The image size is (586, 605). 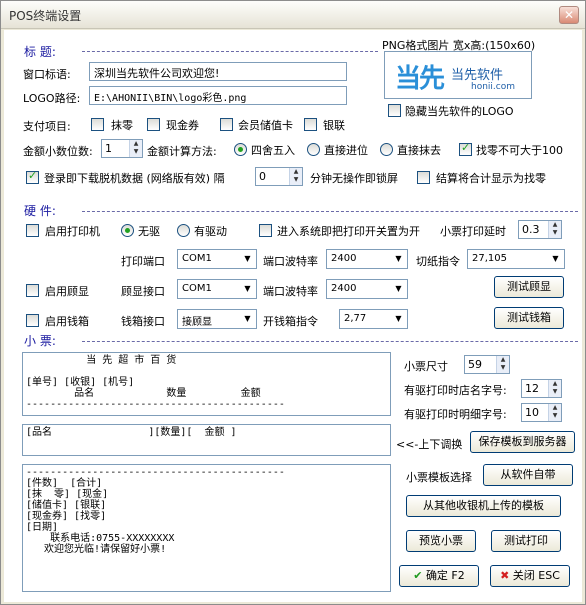 I want to click on logo-main-text: 当先, so click(x=420, y=79).